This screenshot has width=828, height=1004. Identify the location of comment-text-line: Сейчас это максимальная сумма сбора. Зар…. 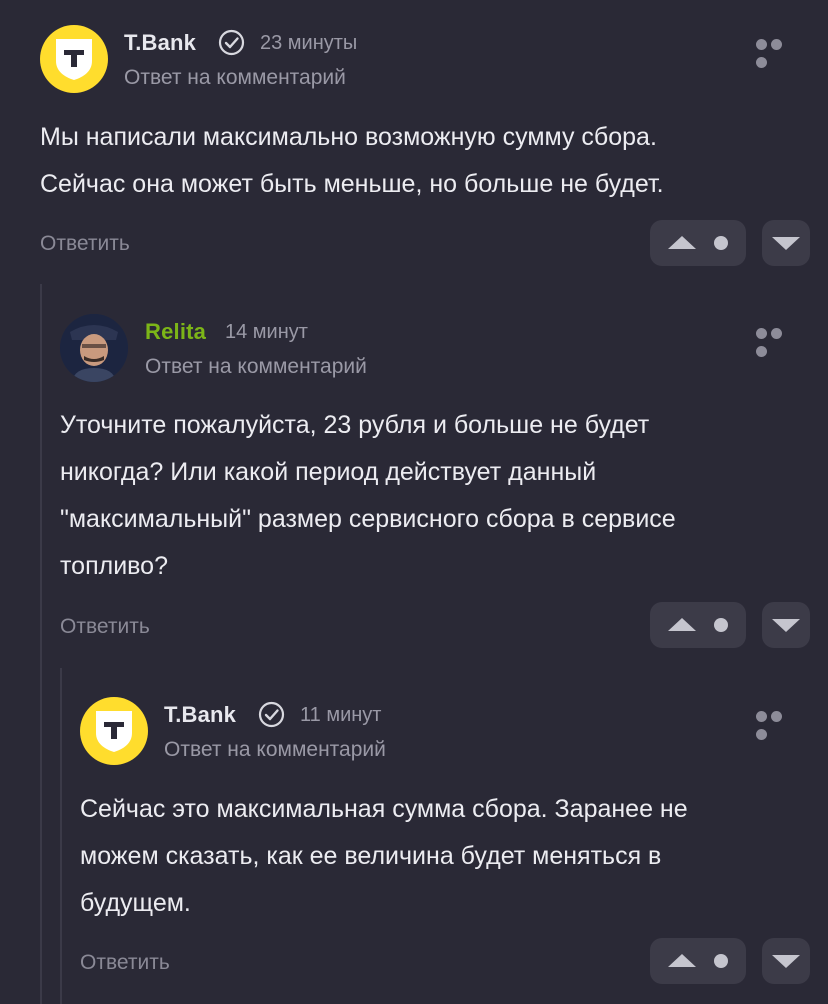
(384, 809).